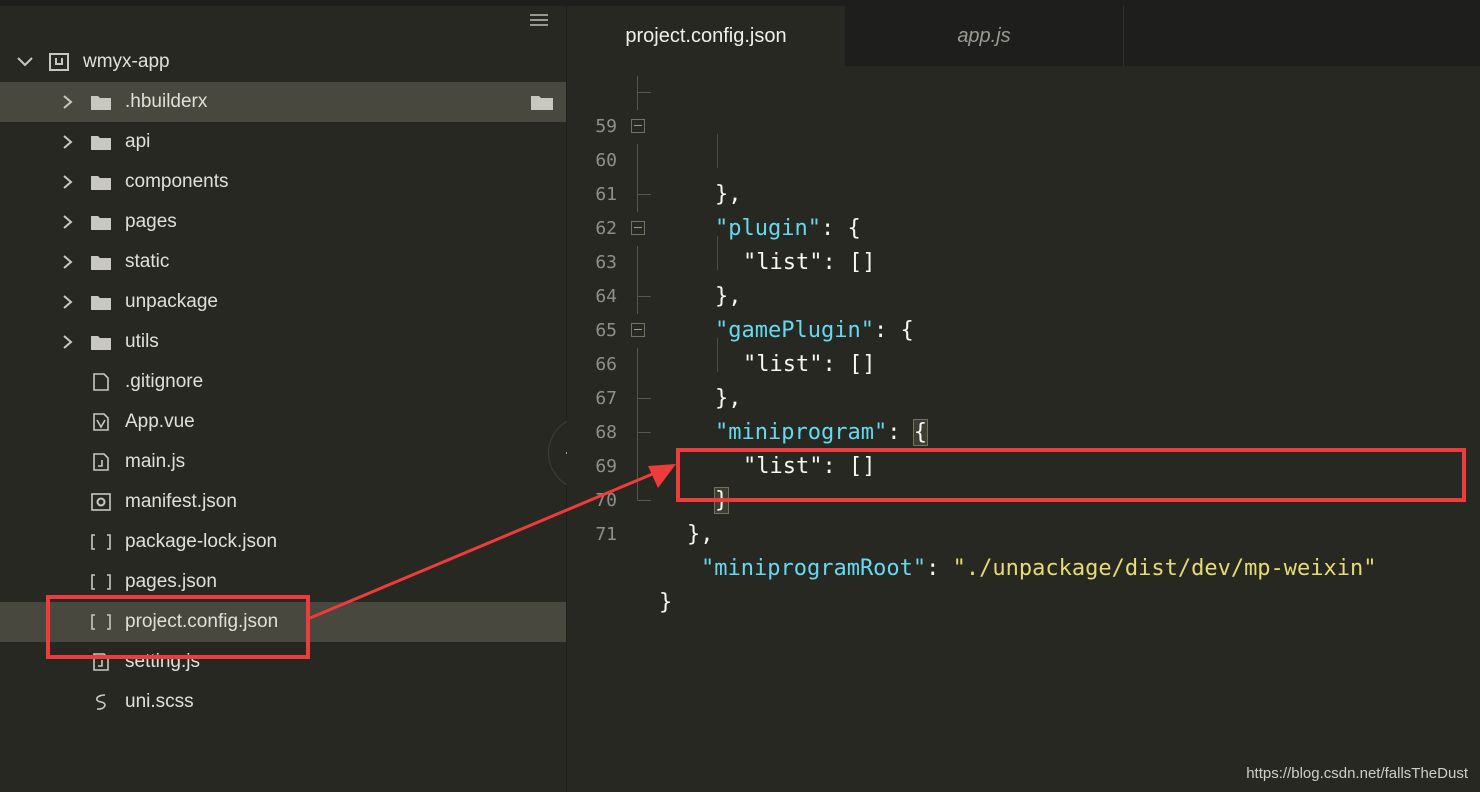 This screenshot has width=1480, height=792. Describe the element at coordinates (283, 62) in the screenshot. I see `tree-root: wmyx-app` at that location.